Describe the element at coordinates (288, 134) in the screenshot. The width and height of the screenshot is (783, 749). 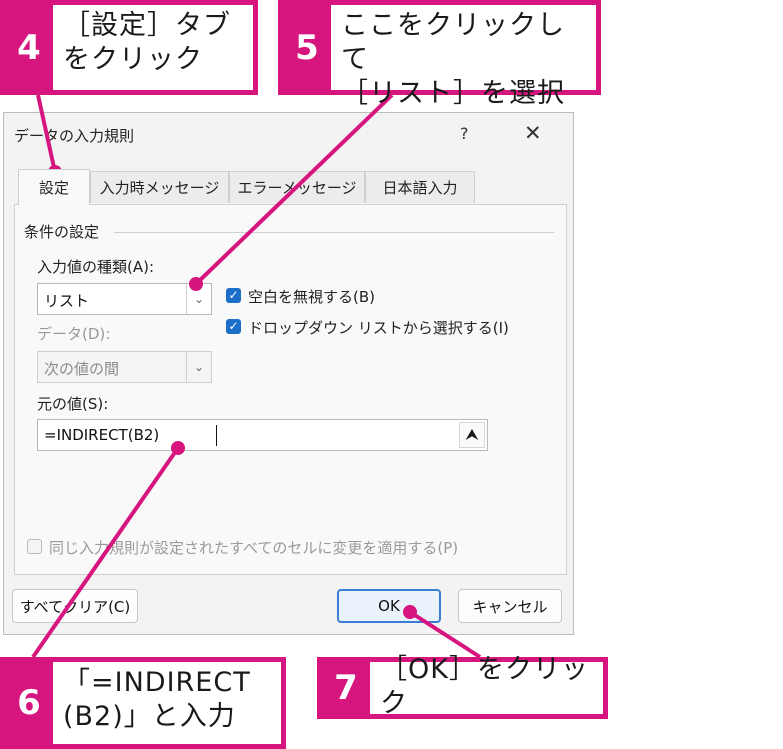
I see `title-bar: データの入力規則 ? ✕` at that location.